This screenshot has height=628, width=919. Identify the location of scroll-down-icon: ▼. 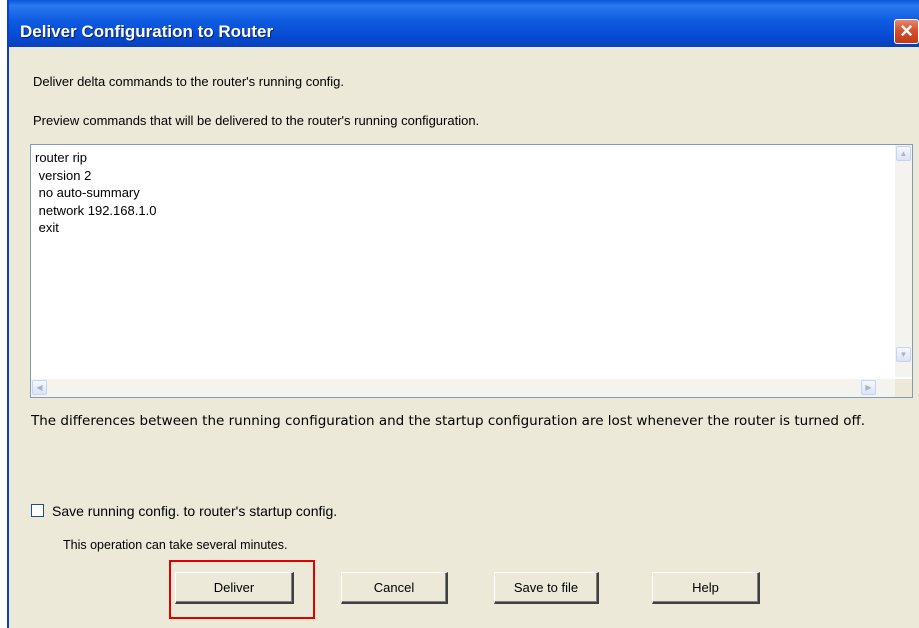
(903, 354).